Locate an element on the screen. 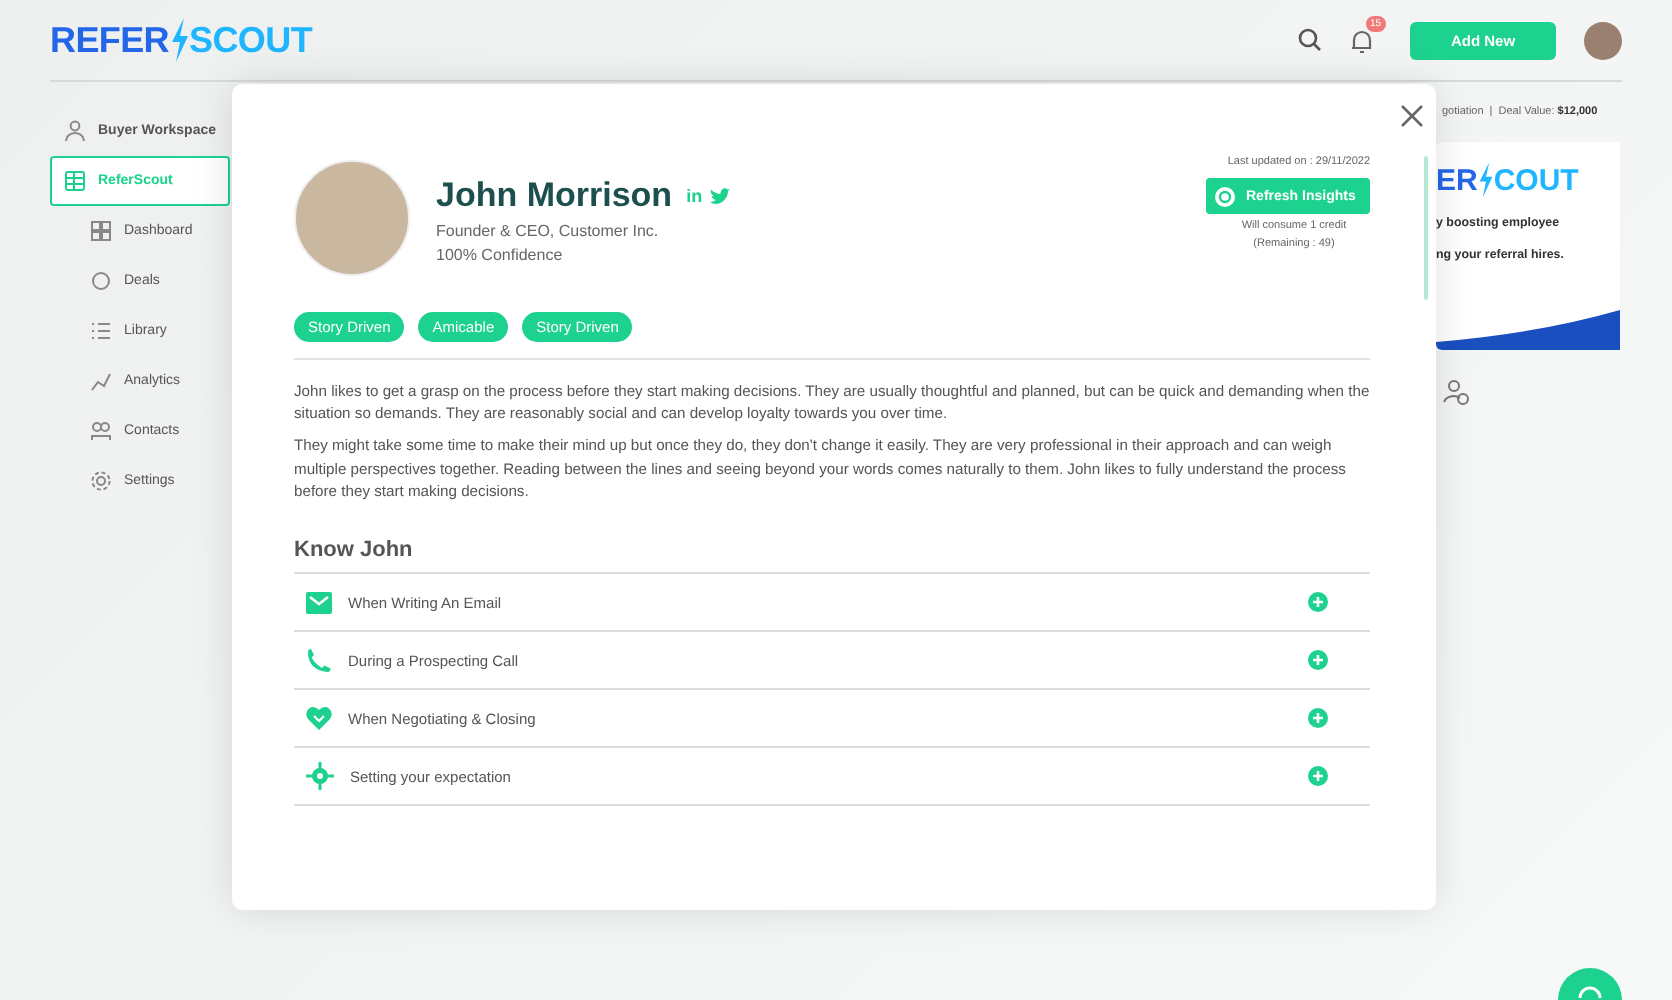 This screenshot has width=1672, height=1000. avatar is located at coordinates (1603, 40).